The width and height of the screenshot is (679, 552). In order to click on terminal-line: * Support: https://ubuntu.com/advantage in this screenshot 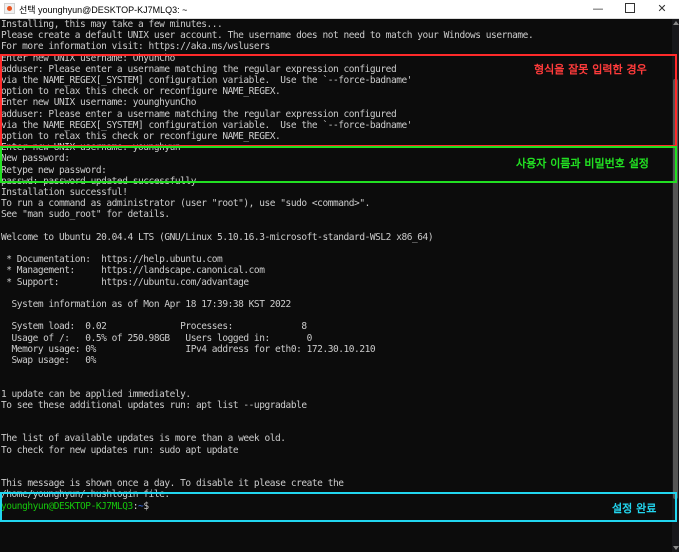, I will do `click(125, 282)`.